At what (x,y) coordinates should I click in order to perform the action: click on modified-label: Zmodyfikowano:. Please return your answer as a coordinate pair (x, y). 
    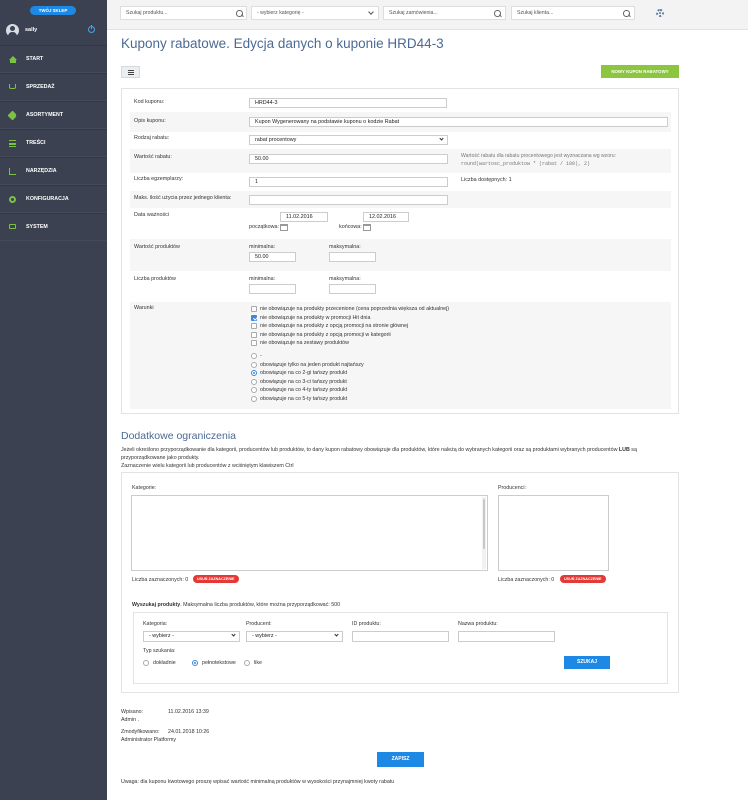
    Looking at the image, I should click on (140, 732).